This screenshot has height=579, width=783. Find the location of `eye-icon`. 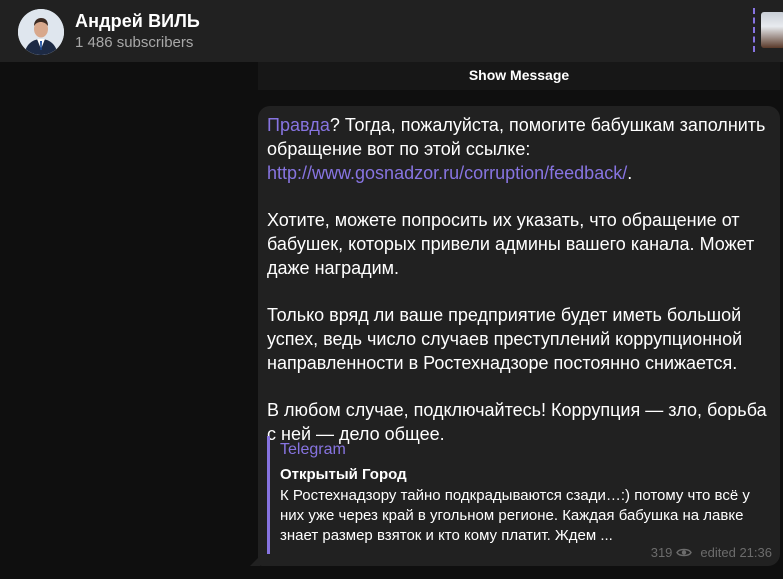

eye-icon is located at coordinates (684, 552).